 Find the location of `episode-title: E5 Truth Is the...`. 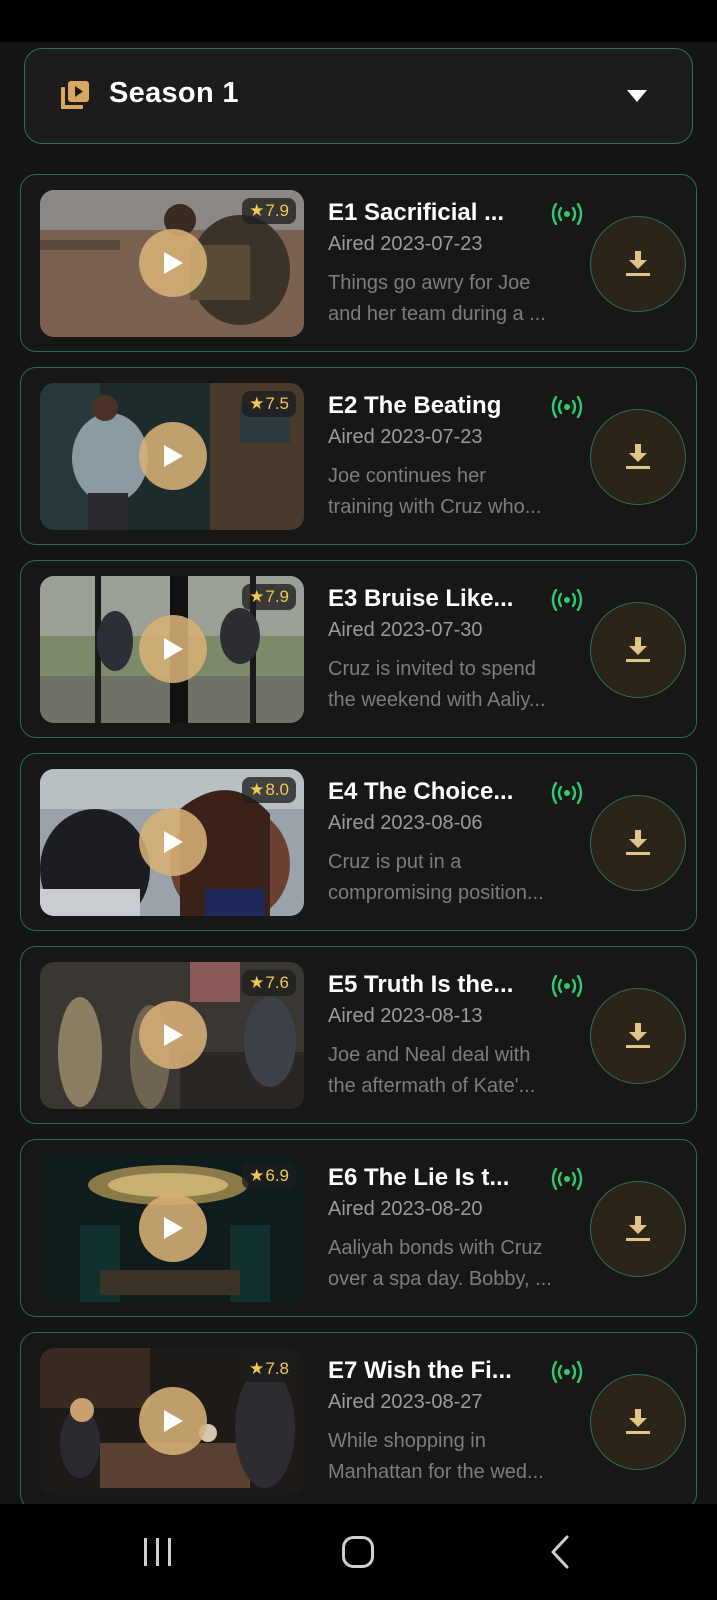

episode-title: E5 Truth Is the... is located at coordinates (421, 984).